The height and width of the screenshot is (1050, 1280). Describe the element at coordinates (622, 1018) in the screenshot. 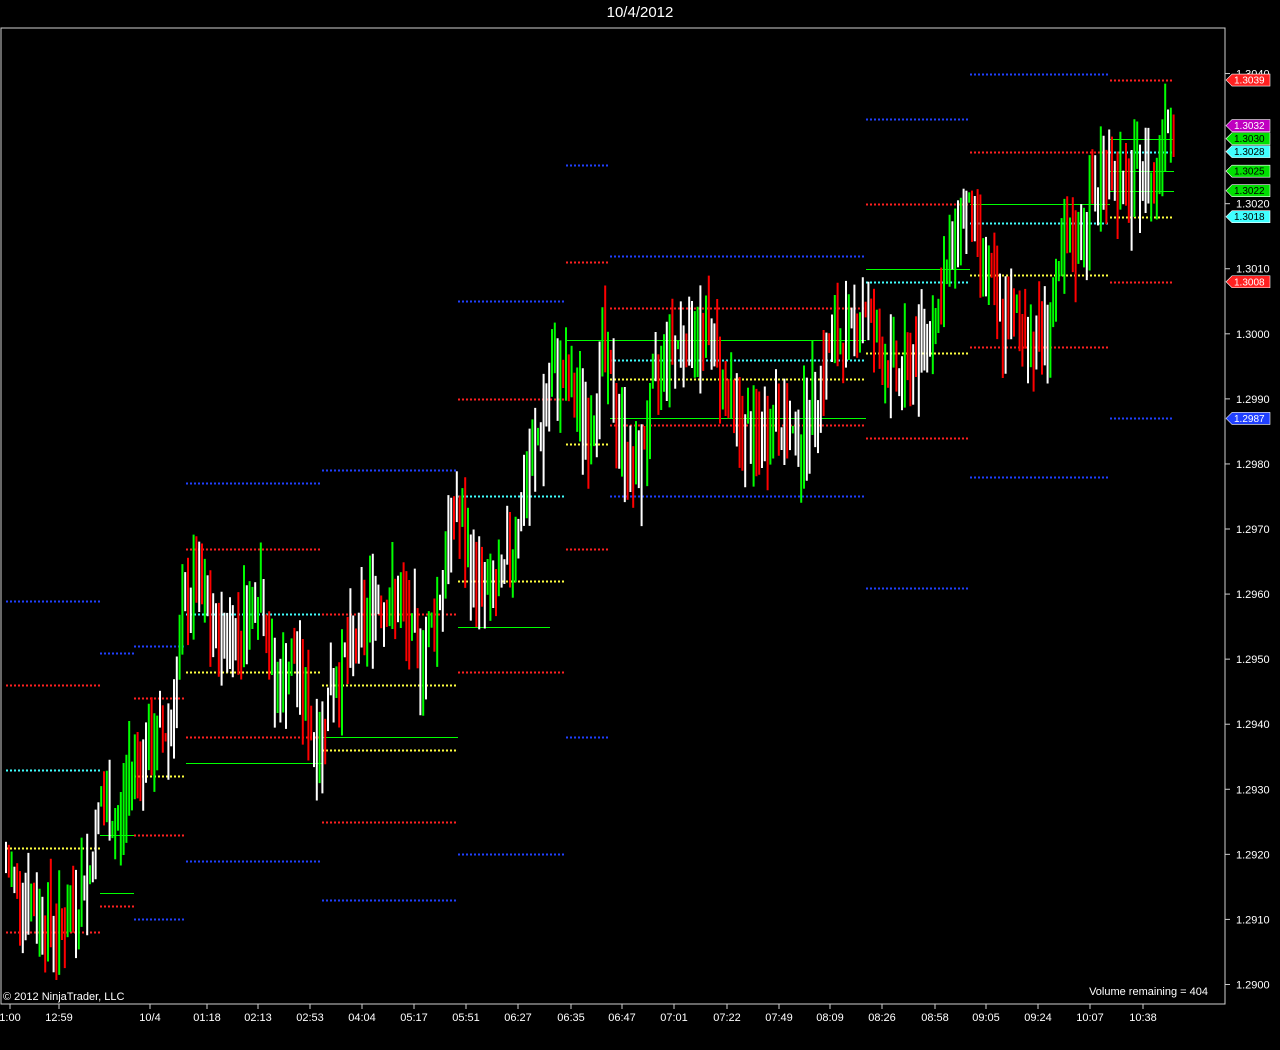

I see `x-tick-label: 06:47` at that location.